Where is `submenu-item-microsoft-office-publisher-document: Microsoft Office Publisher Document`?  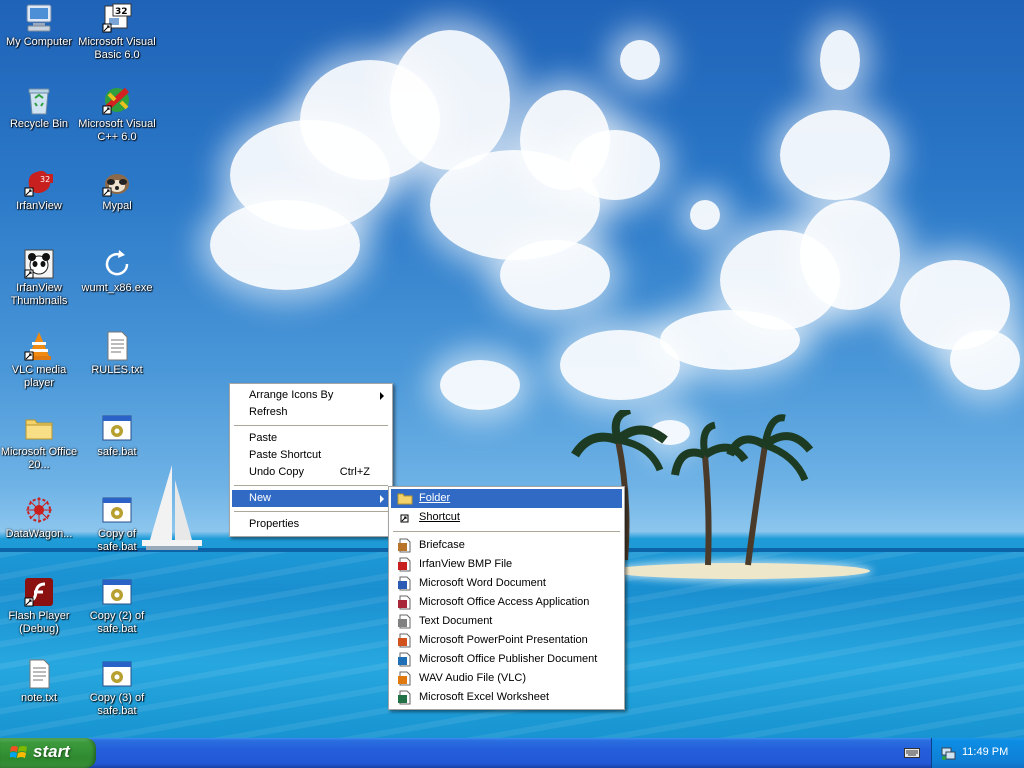 submenu-item-microsoft-office-publisher-document: Microsoft Office Publisher Document is located at coordinates (506, 659).